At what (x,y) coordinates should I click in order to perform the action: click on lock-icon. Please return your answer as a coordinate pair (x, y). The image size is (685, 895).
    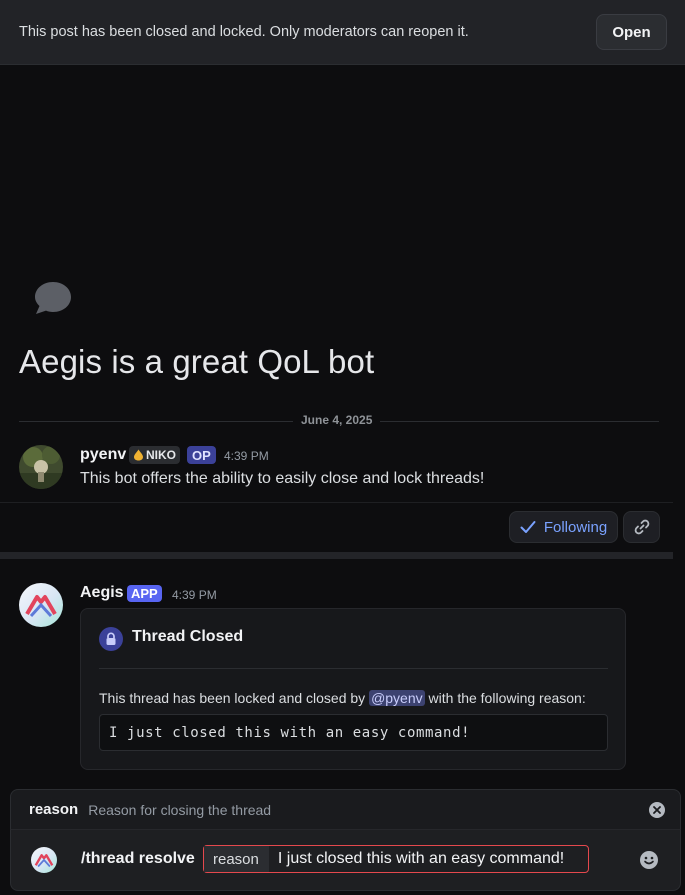
    Looking at the image, I should click on (111, 639).